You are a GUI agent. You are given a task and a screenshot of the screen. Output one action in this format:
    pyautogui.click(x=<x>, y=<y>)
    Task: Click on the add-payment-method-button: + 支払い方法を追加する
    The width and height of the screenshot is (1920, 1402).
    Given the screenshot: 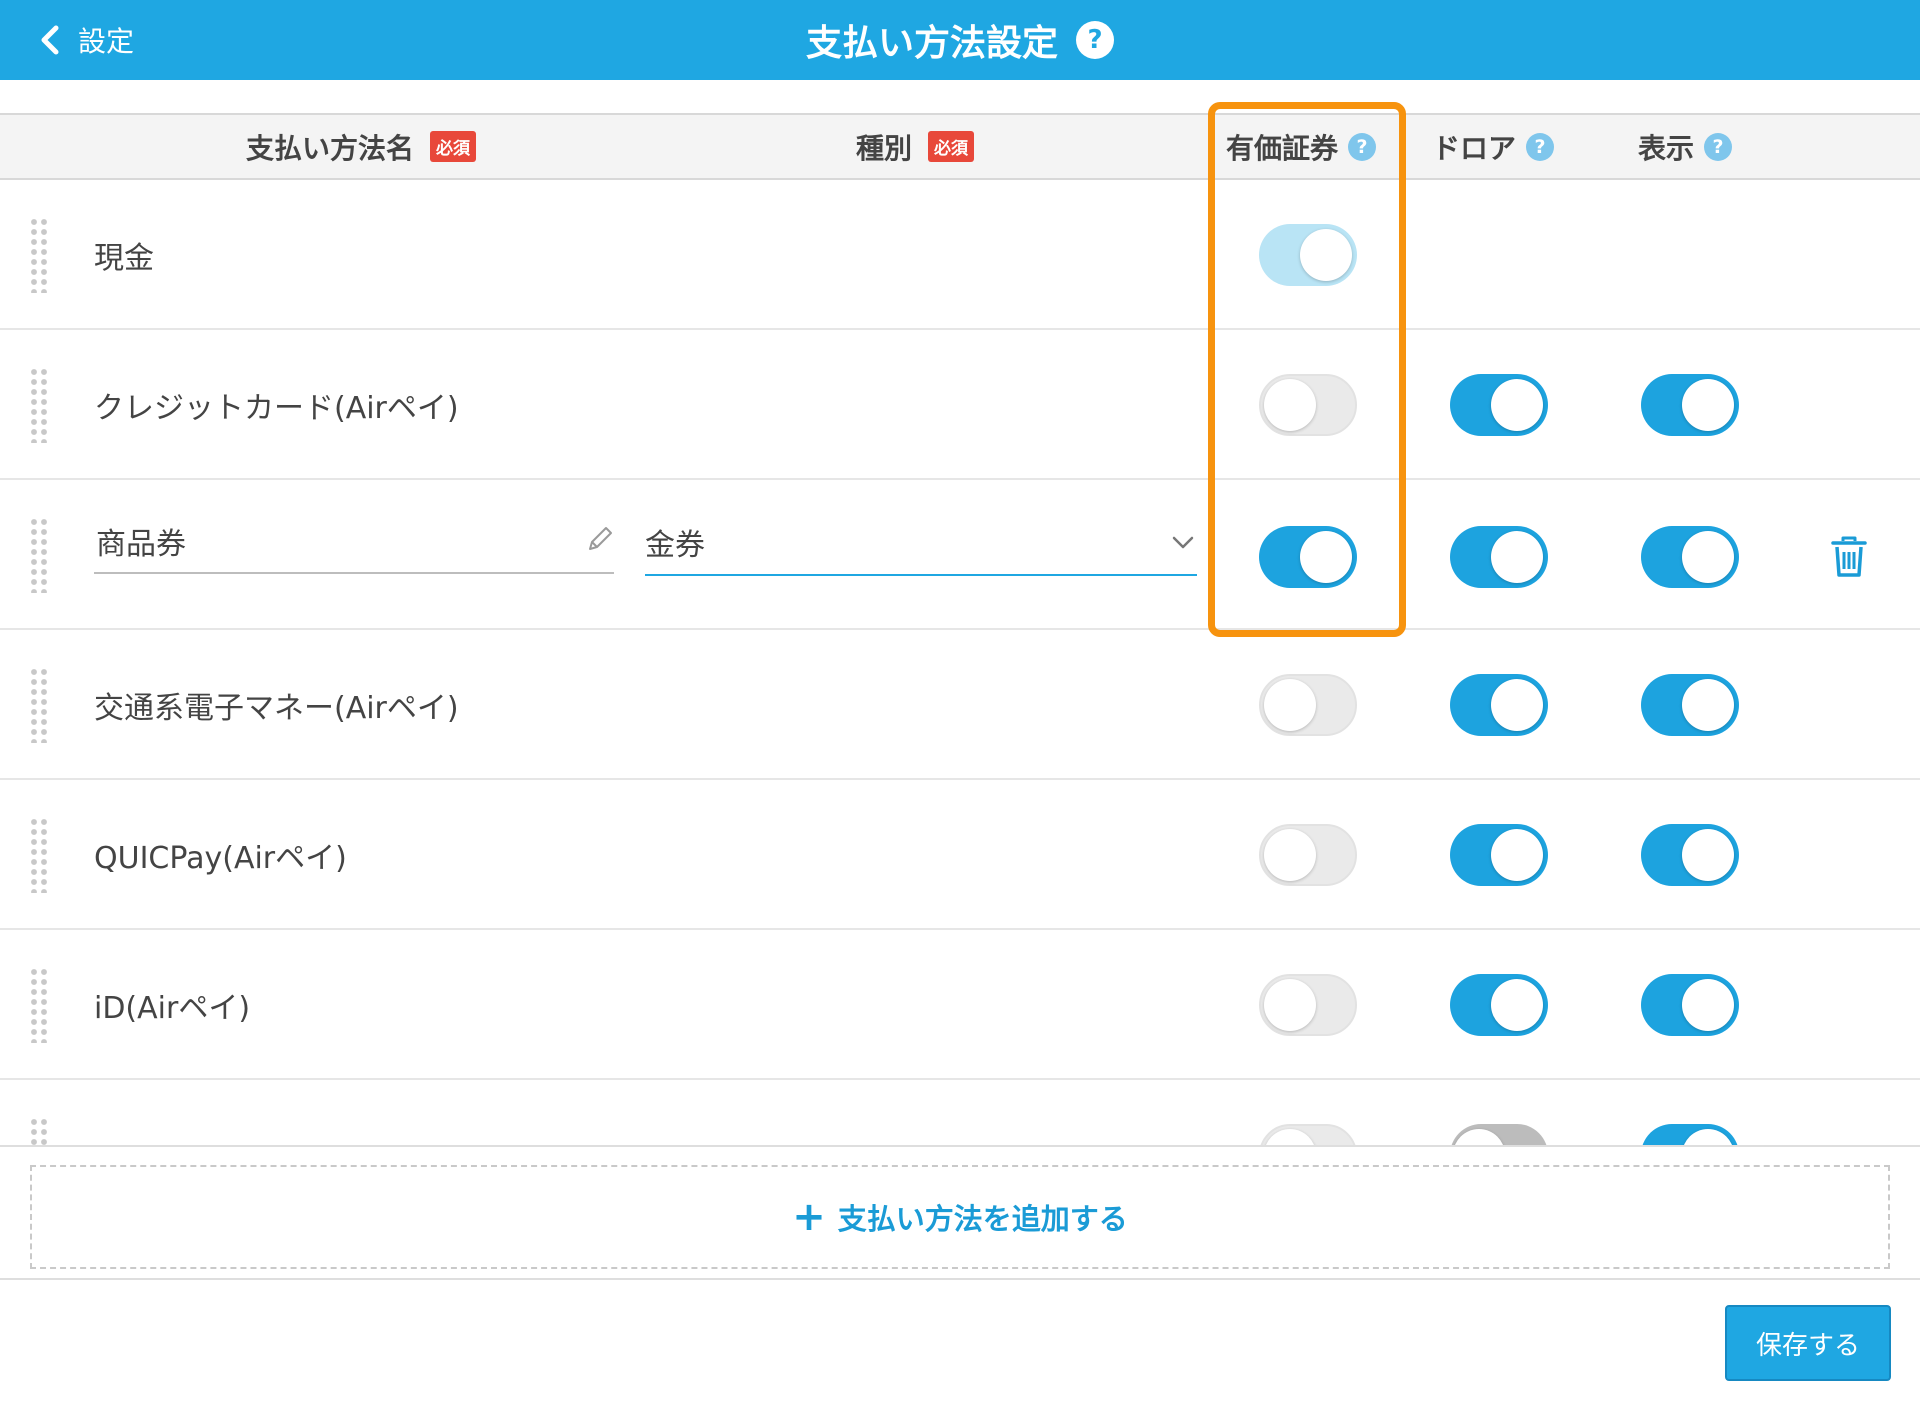 What is the action you would take?
    pyautogui.click(x=960, y=1217)
    